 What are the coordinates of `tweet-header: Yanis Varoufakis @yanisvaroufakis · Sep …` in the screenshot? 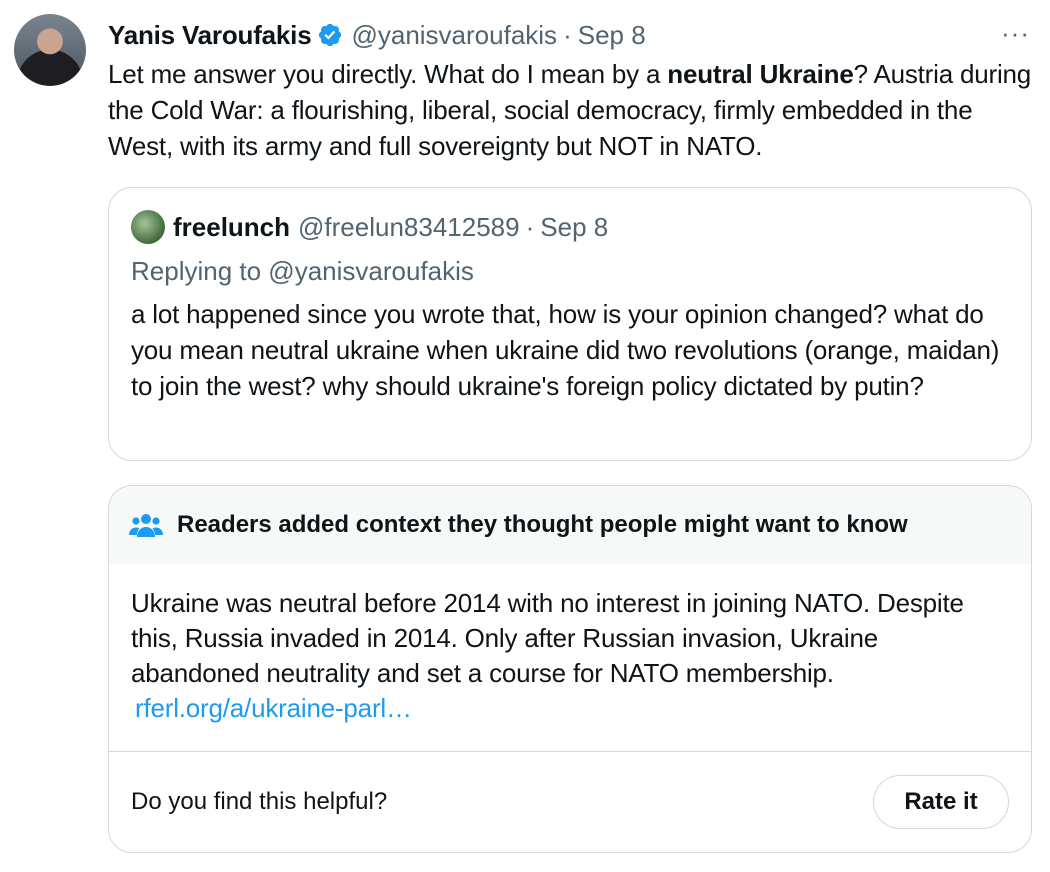 It's located at (569, 35).